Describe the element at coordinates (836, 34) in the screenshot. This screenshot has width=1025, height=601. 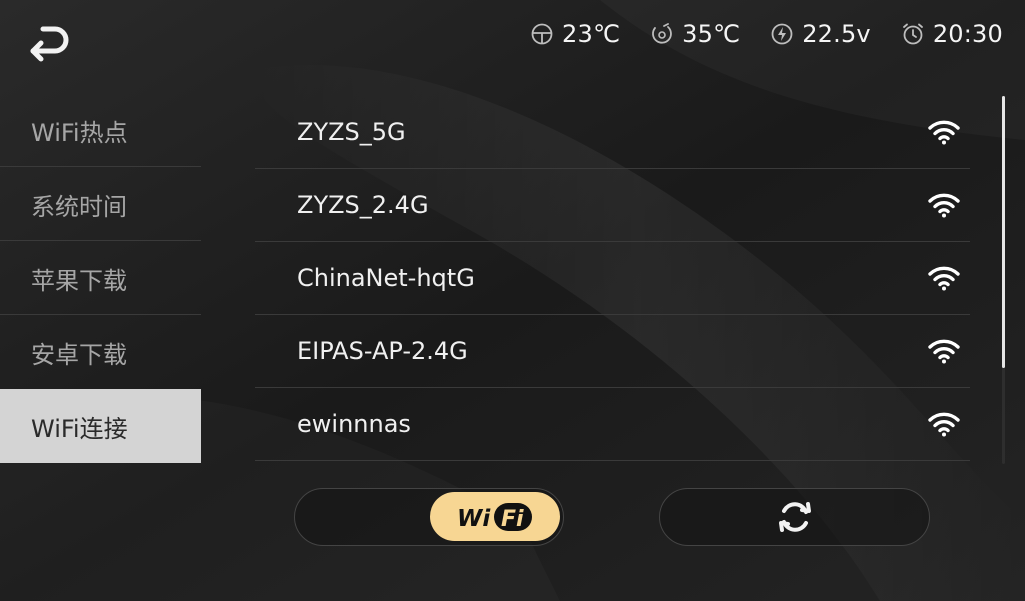
I see `voltage-value: 22.5v` at that location.